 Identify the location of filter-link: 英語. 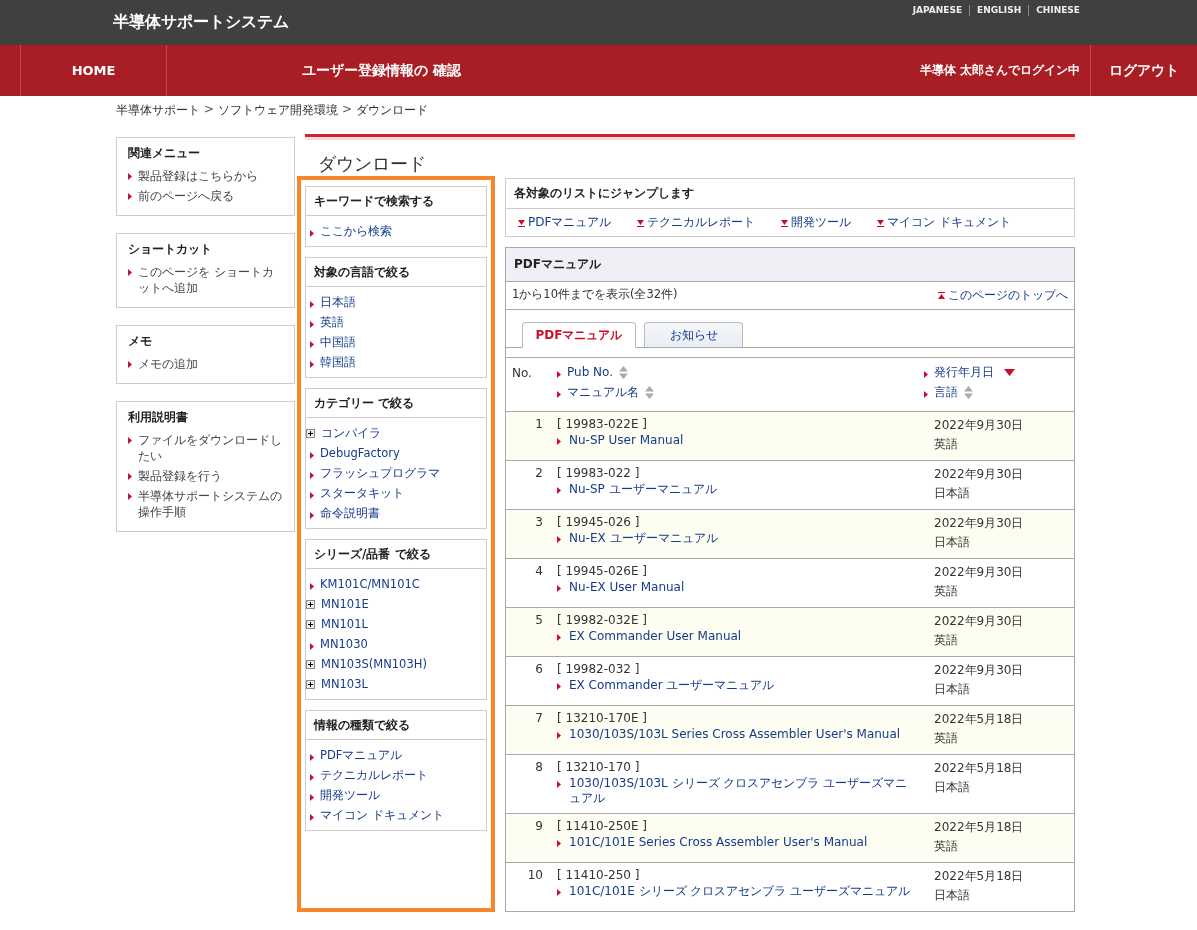
(398, 322).